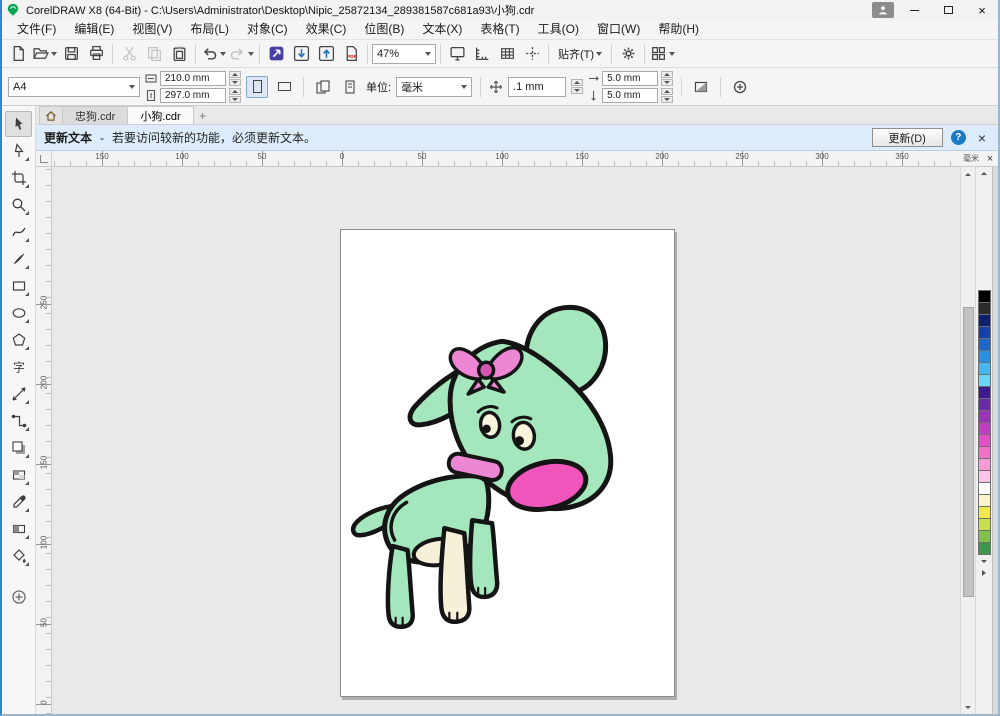  What do you see at coordinates (482, 54) in the screenshot?
I see `show-rulers-button` at bounding box center [482, 54].